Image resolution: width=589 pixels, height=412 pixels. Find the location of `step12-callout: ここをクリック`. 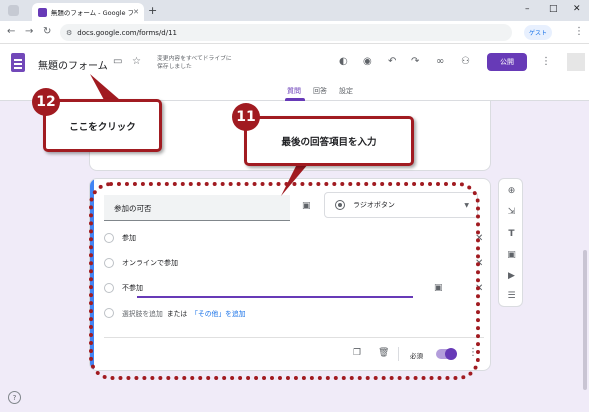

step12-callout: ここをクリック is located at coordinates (102, 125).